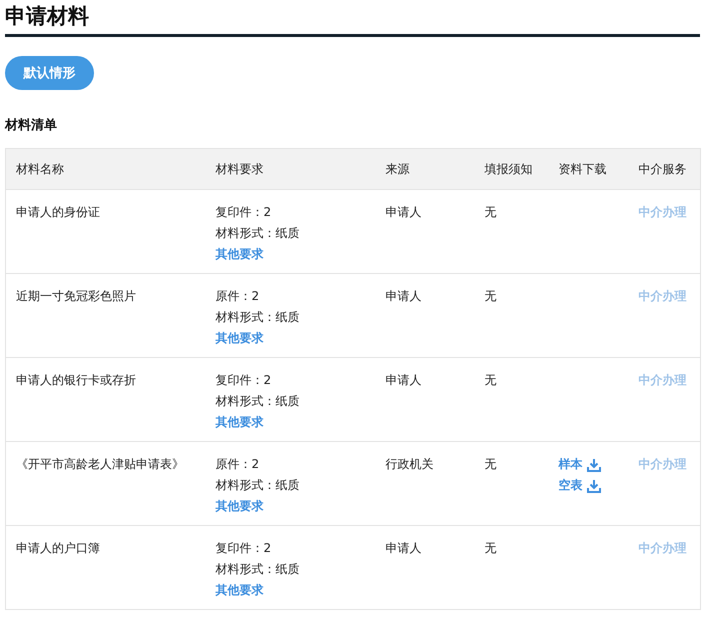  I want to click on column-header: 材料名称, so click(106, 169).